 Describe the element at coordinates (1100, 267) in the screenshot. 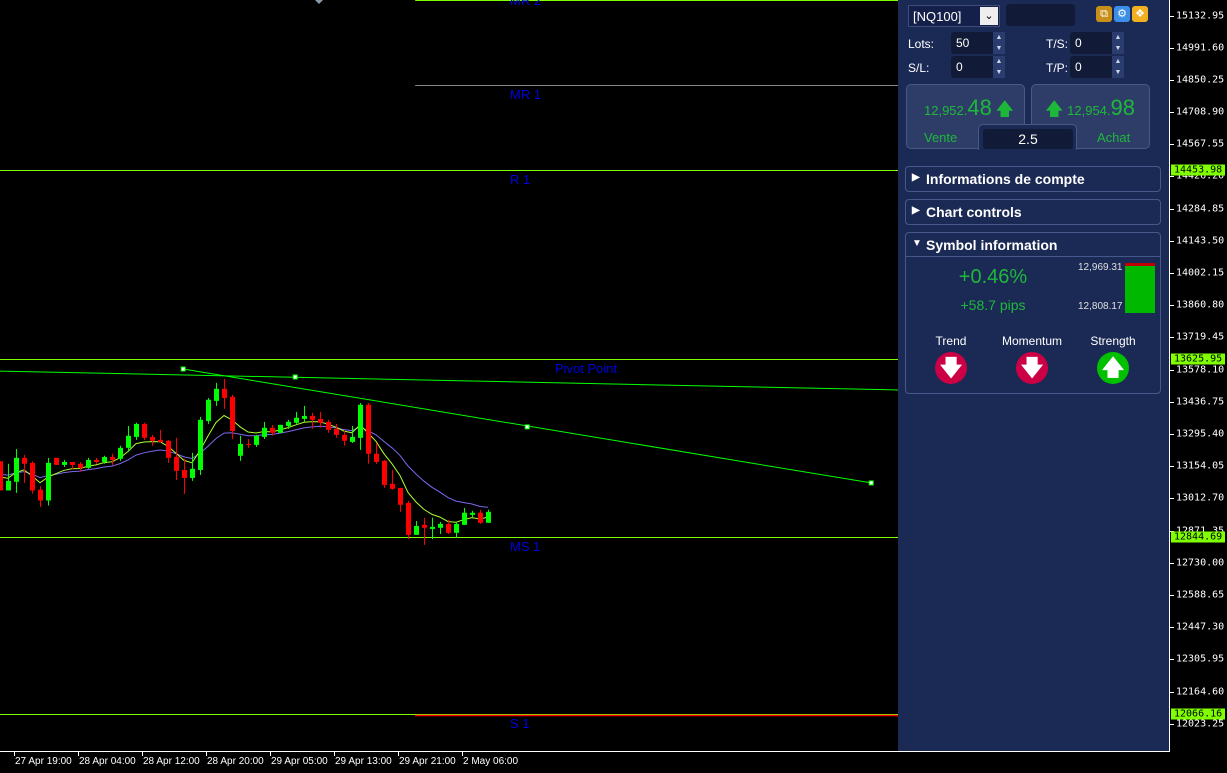

I see `range-high: 12,969.31` at that location.